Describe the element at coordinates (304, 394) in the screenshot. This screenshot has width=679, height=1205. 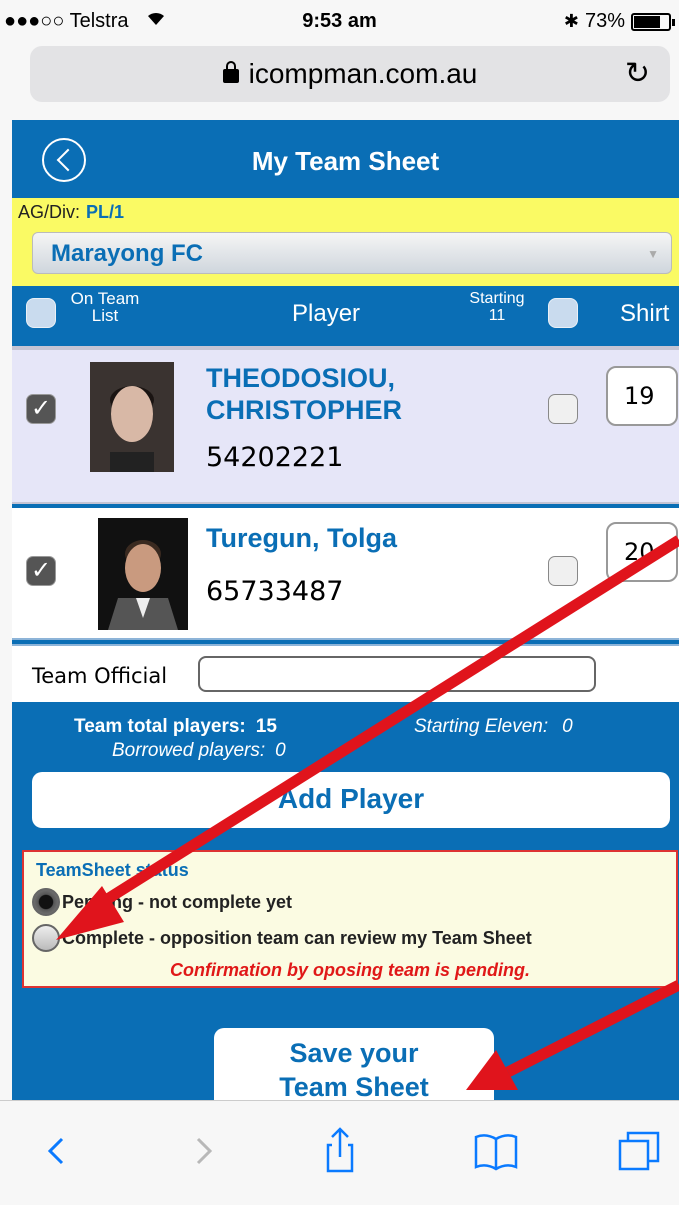
I see `player-name: THEODOSIOU, CHRISTOPHER` at that location.